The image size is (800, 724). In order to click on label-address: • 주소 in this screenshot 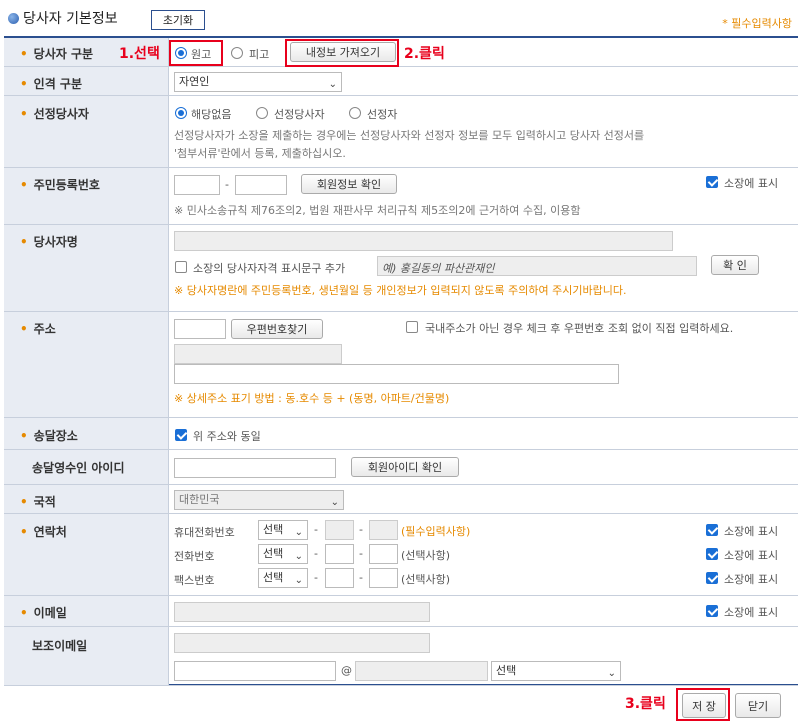, I will do `click(86, 365)`.